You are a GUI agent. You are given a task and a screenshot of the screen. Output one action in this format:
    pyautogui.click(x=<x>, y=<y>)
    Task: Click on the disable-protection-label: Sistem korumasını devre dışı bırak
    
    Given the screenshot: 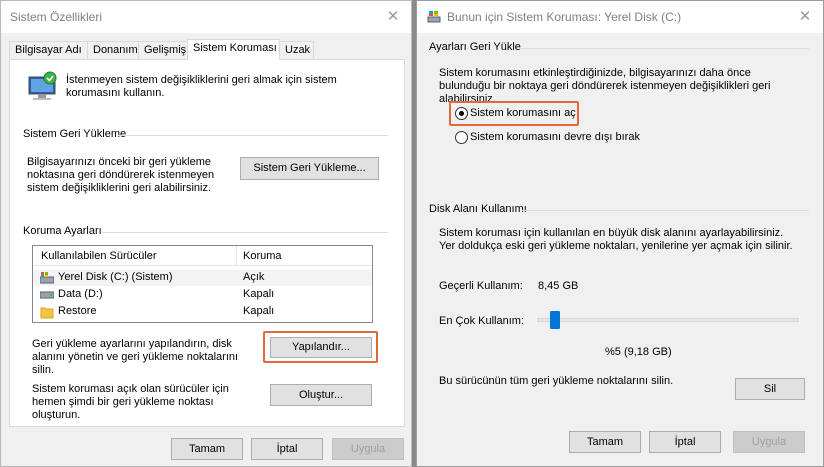 What is the action you would take?
    pyautogui.click(x=555, y=137)
    